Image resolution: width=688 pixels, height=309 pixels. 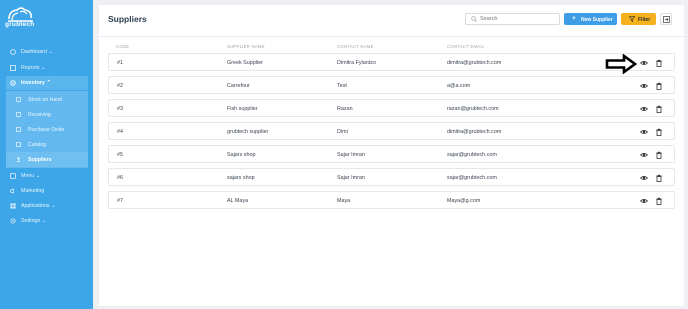 What do you see at coordinates (518, 19) in the screenshot?
I see `search-input` at bounding box center [518, 19].